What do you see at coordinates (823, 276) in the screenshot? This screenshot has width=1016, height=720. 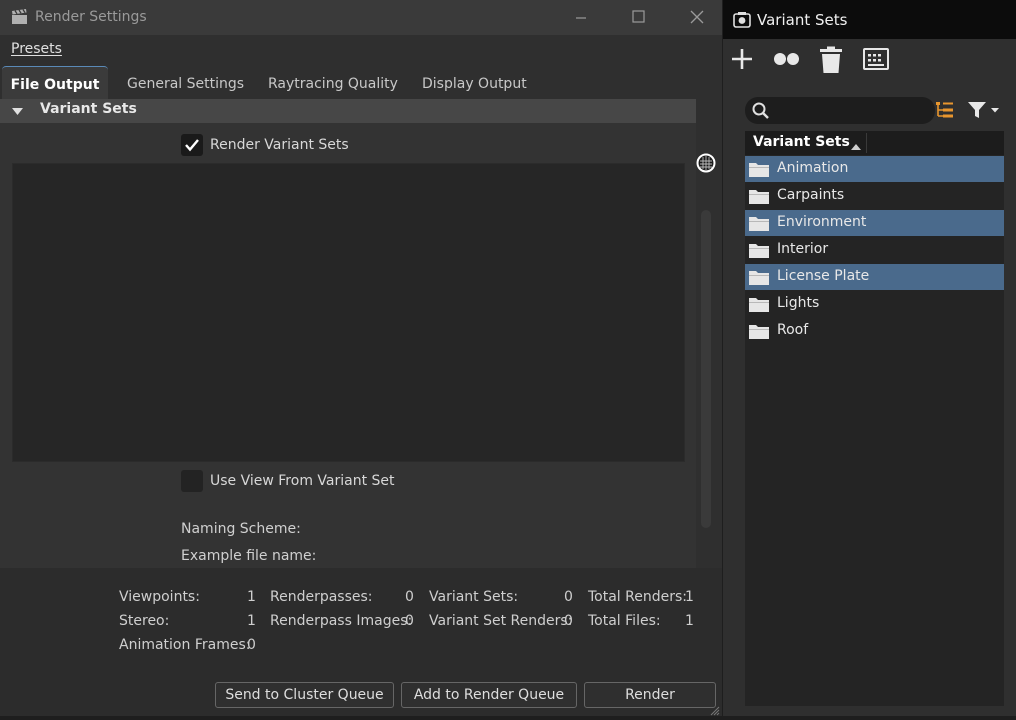 I see `tree-item-label: License Plate` at bounding box center [823, 276].